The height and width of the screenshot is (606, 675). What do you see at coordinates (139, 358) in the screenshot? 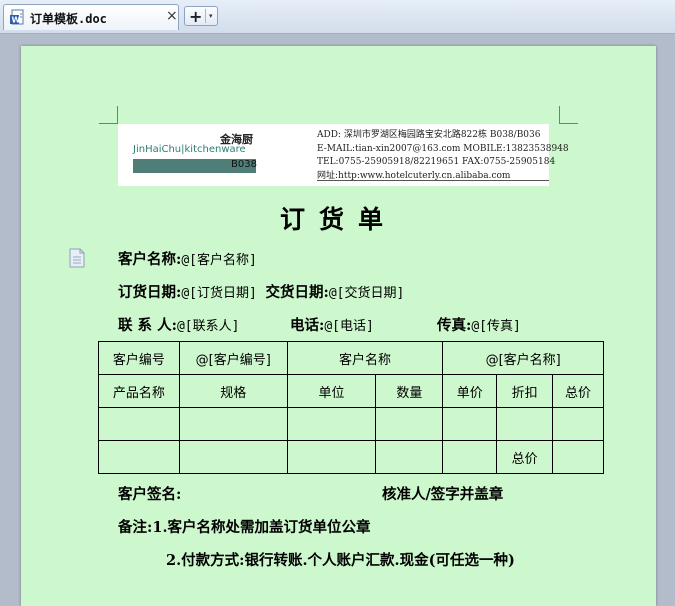
I see `table-cell: 客户编号` at bounding box center [139, 358].